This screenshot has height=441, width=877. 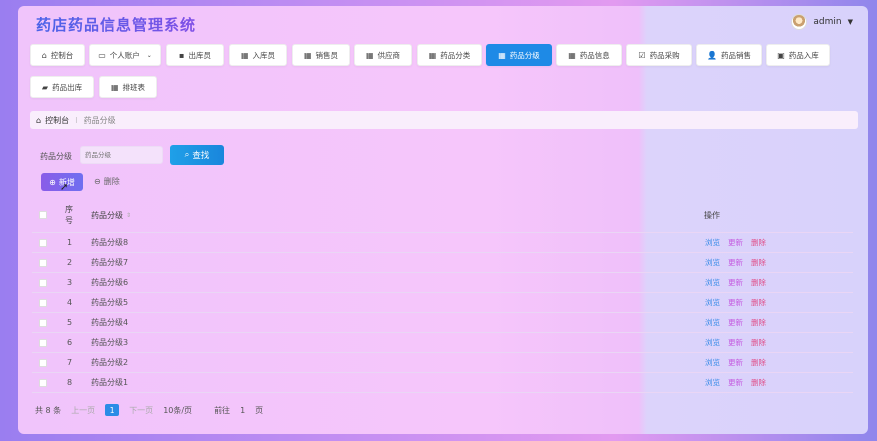 I want to click on breadcrumb-home: 控制台, so click(x=57, y=120).